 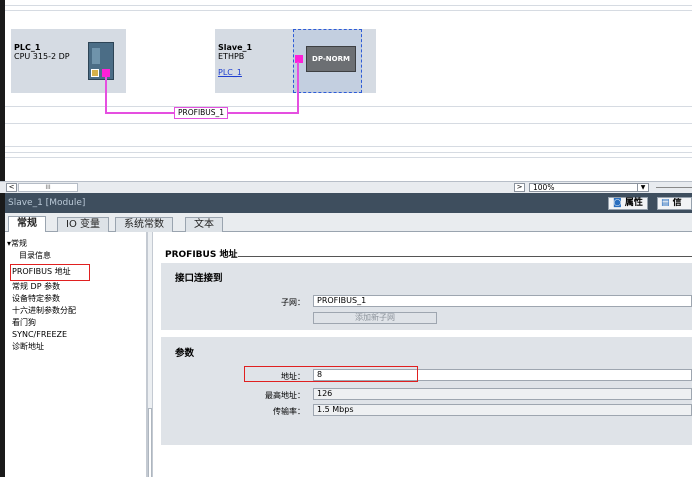 I want to click on profibus-port-icon, so click(x=106, y=73).